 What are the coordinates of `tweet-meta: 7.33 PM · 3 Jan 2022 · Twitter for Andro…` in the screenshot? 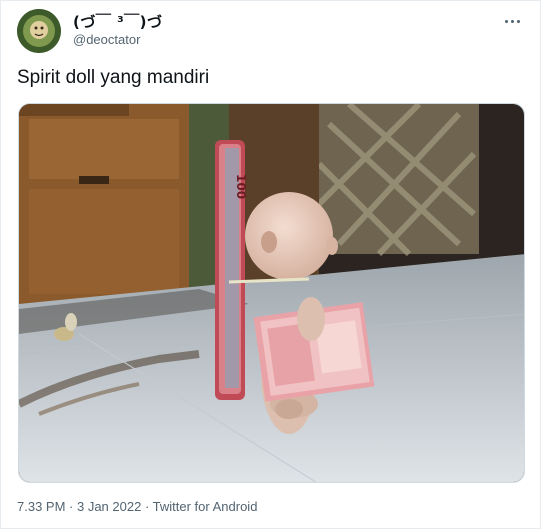 It's located at (137, 506).